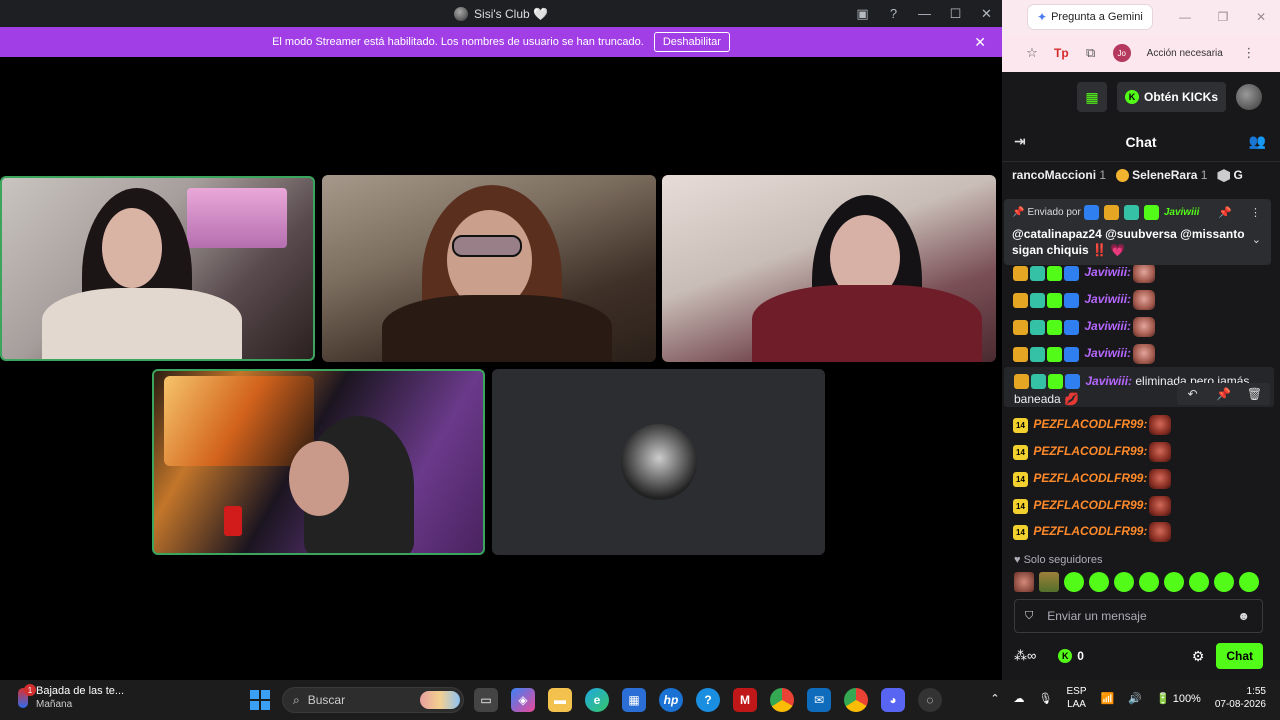 Image resolution: width=1280 pixels, height=720 pixels. I want to click on restore-icon: ❐, so click(1223, 17).